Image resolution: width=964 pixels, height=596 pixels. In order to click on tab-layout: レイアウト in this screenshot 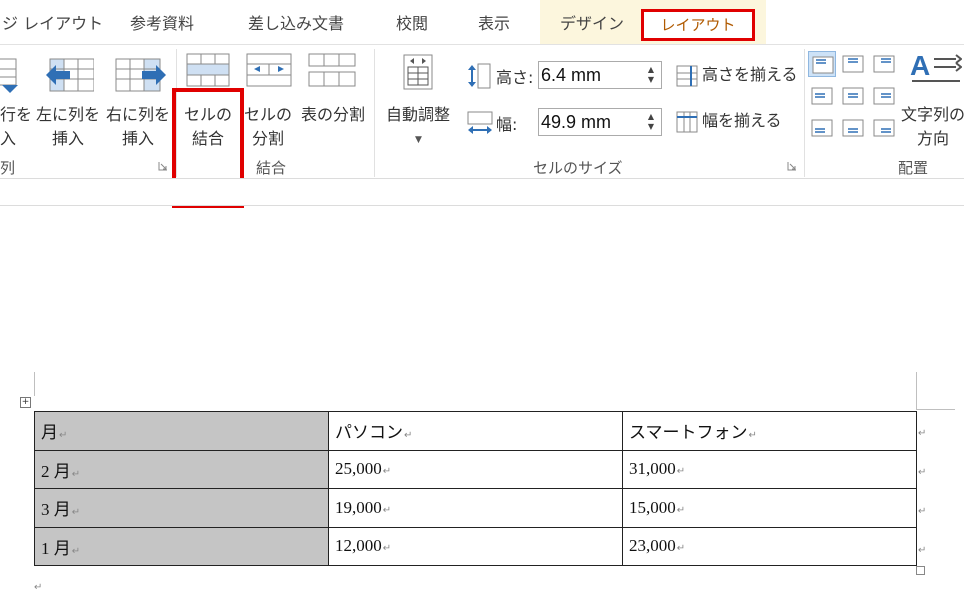, I will do `click(698, 25)`.